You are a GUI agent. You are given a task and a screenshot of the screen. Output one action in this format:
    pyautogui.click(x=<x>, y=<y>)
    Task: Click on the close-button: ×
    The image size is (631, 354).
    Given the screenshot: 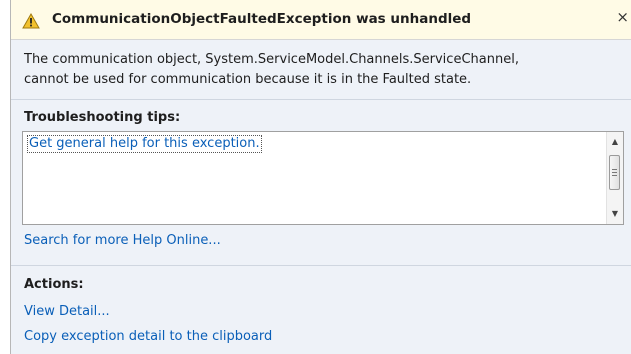 What is the action you would take?
    pyautogui.click(x=622, y=17)
    